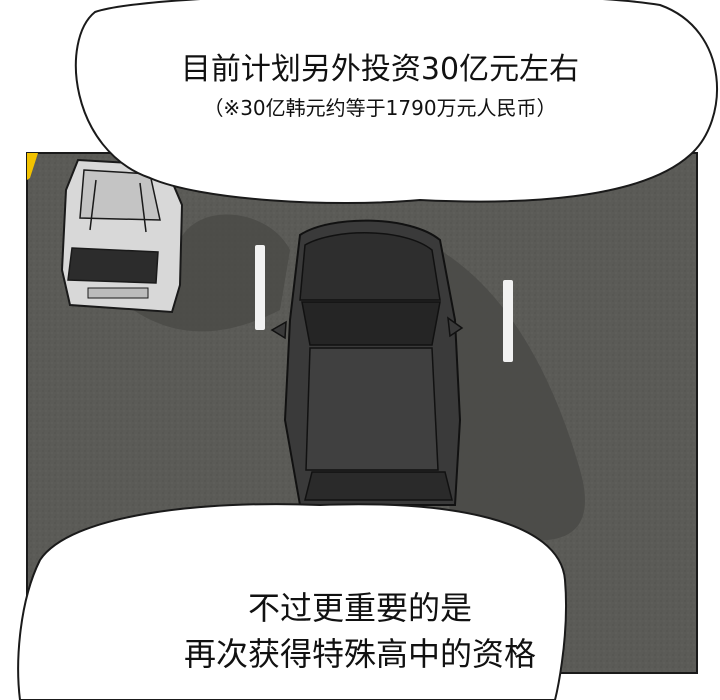 This screenshot has height=700, width=720. What do you see at coordinates (360, 631) in the screenshot?
I see `bottom-bubble-text: 不过更重要的是 再次获得特殊高中的资格` at bounding box center [360, 631].